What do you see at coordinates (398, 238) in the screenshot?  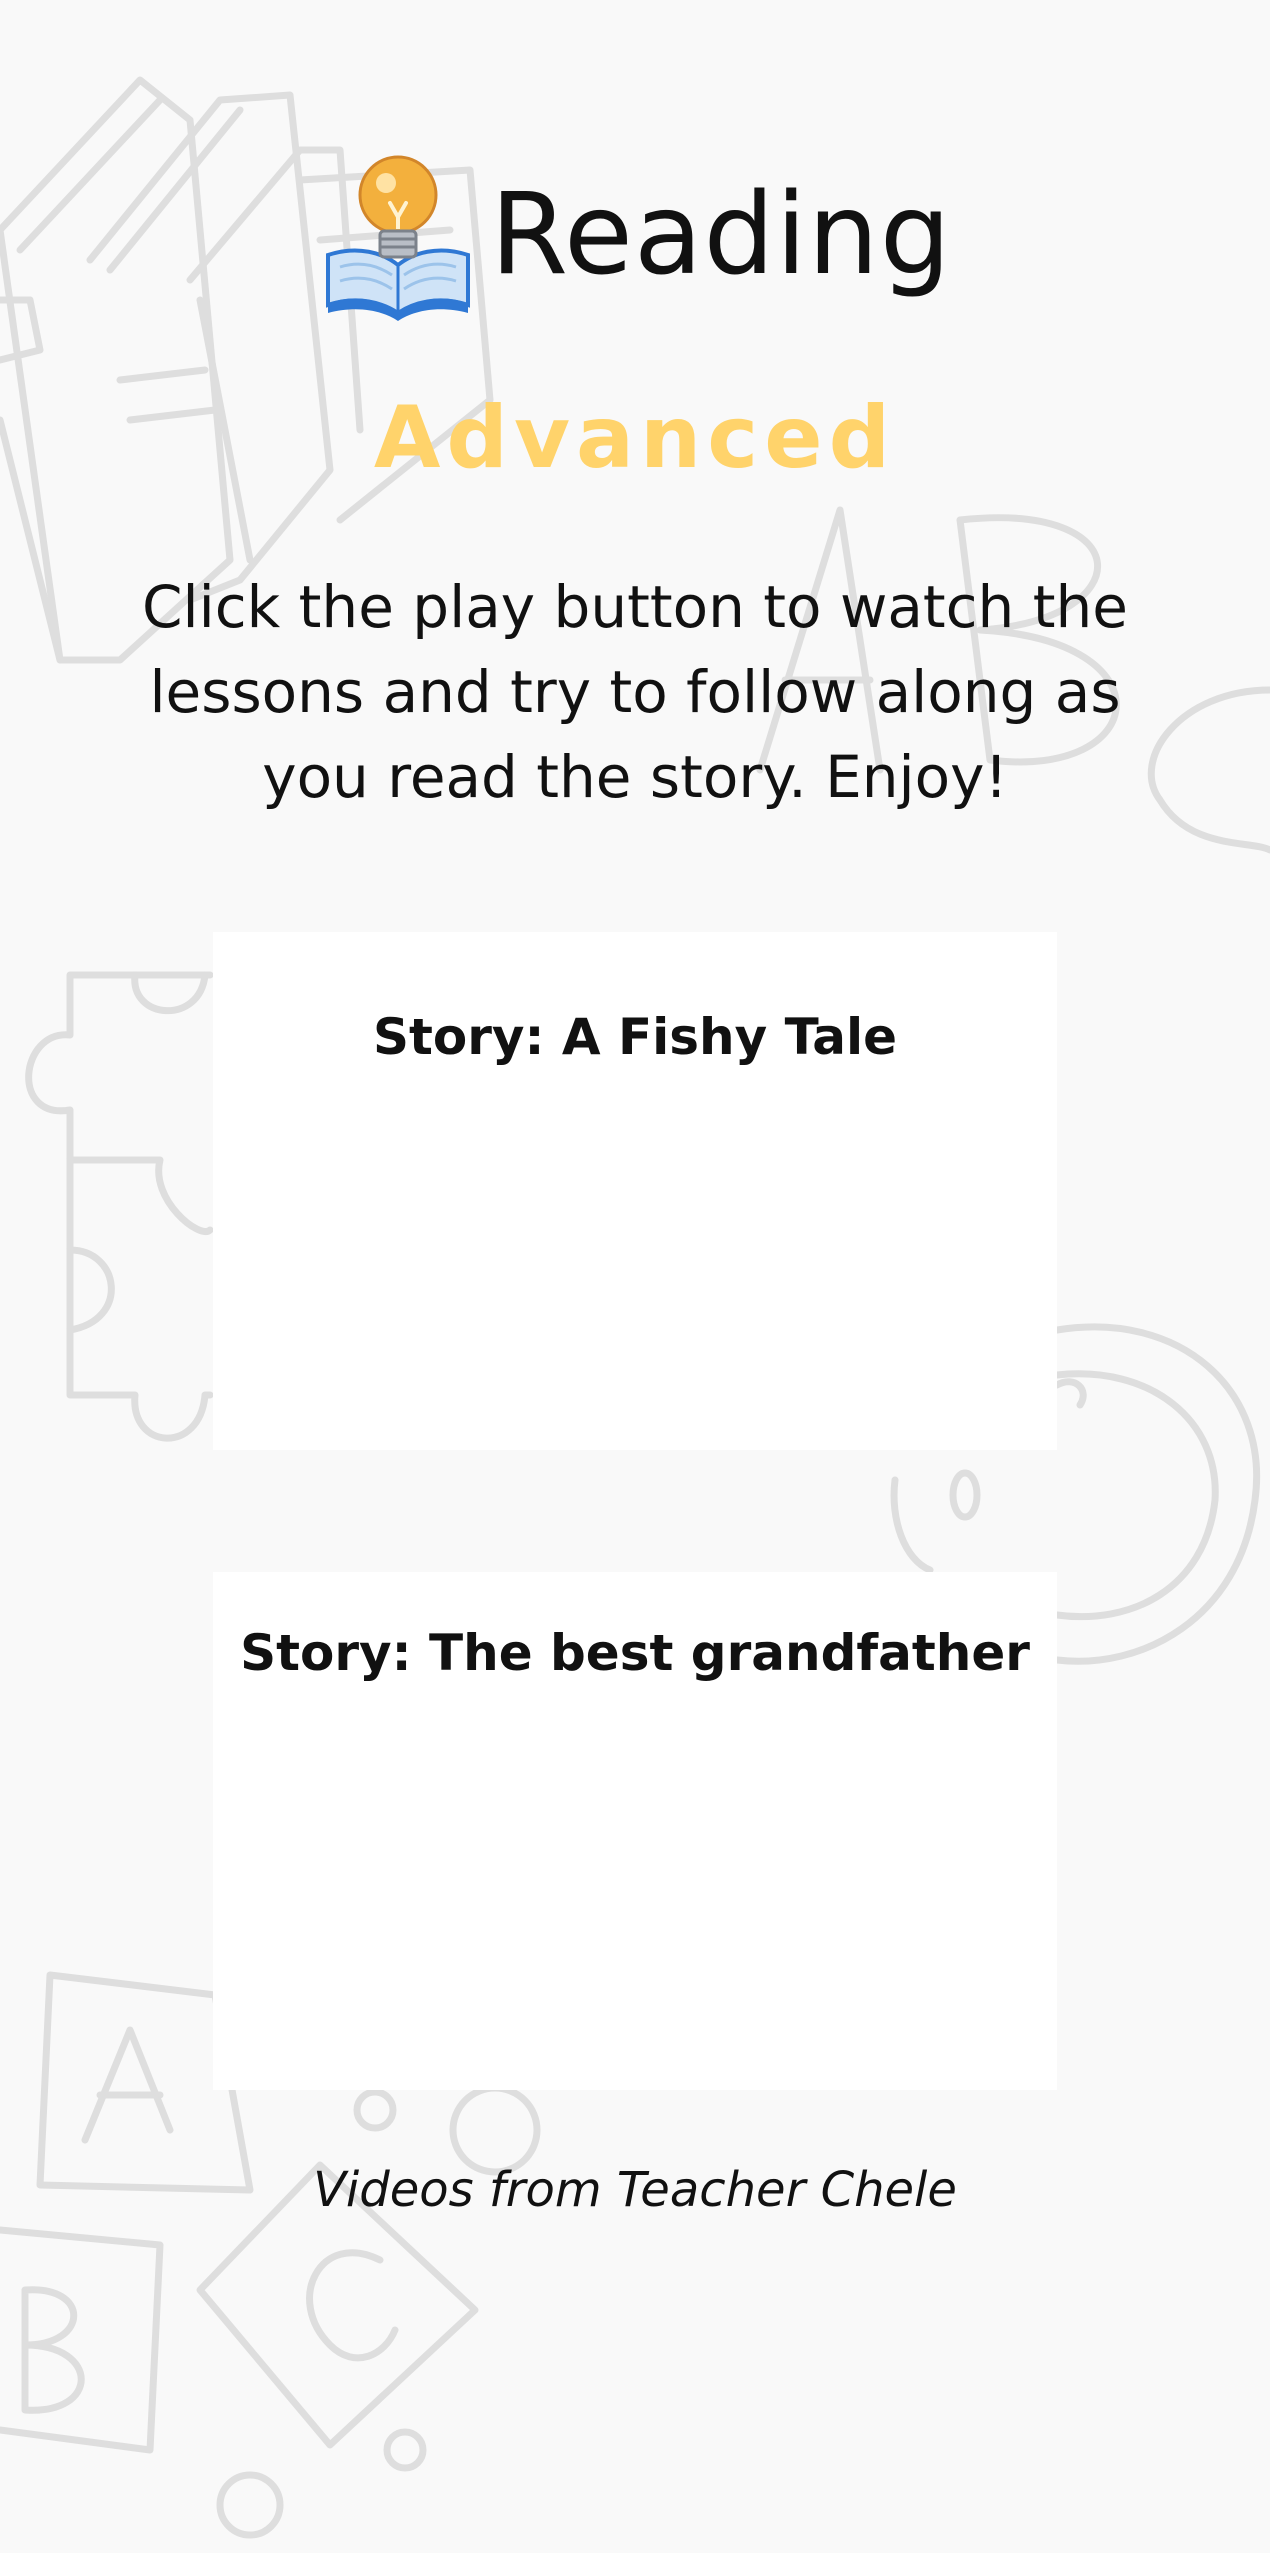 I see `book-lightbulb-icon` at bounding box center [398, 238].